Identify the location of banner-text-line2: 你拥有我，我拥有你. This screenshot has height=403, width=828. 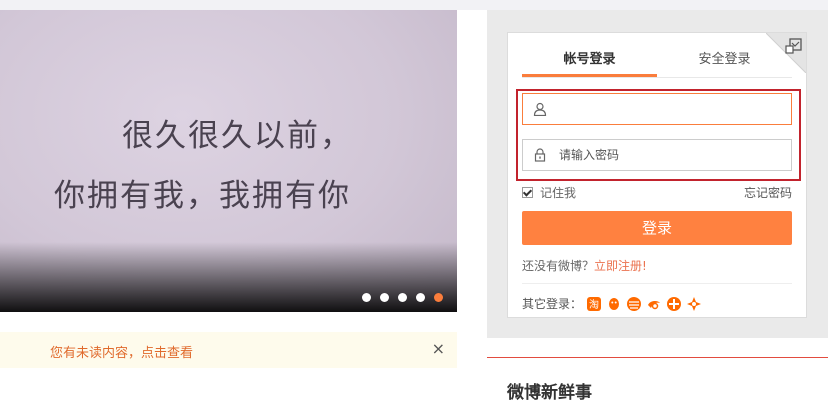
(202, 196).